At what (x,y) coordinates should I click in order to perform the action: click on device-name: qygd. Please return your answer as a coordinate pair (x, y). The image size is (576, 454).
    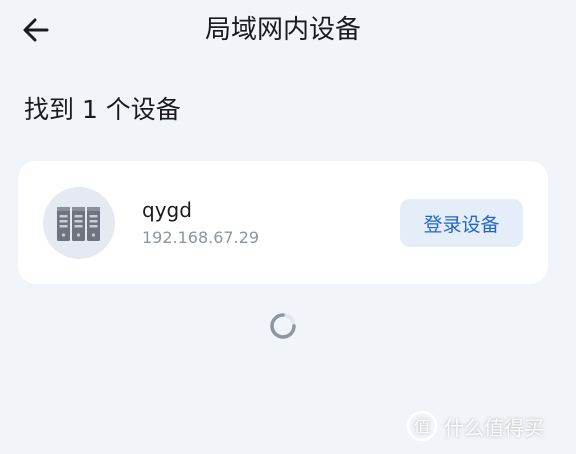
    Looking at the image, I should click on (167, 210).